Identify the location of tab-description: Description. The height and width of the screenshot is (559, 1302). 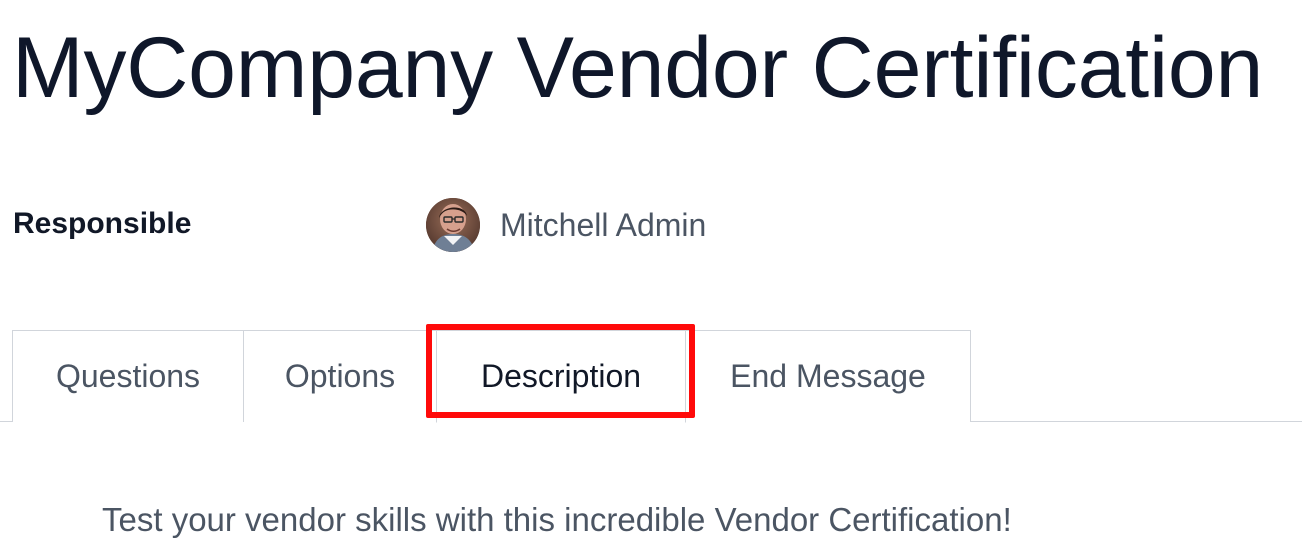
(561, 376).